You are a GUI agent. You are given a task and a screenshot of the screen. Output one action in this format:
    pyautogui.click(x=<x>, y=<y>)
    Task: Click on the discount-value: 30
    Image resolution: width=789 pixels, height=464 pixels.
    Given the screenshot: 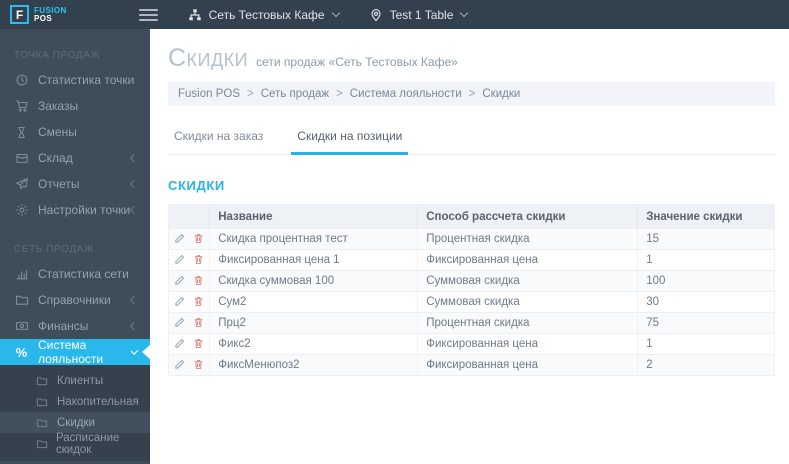 What is the action you would take?
    pyautogui.click(x=706, y=302)
    